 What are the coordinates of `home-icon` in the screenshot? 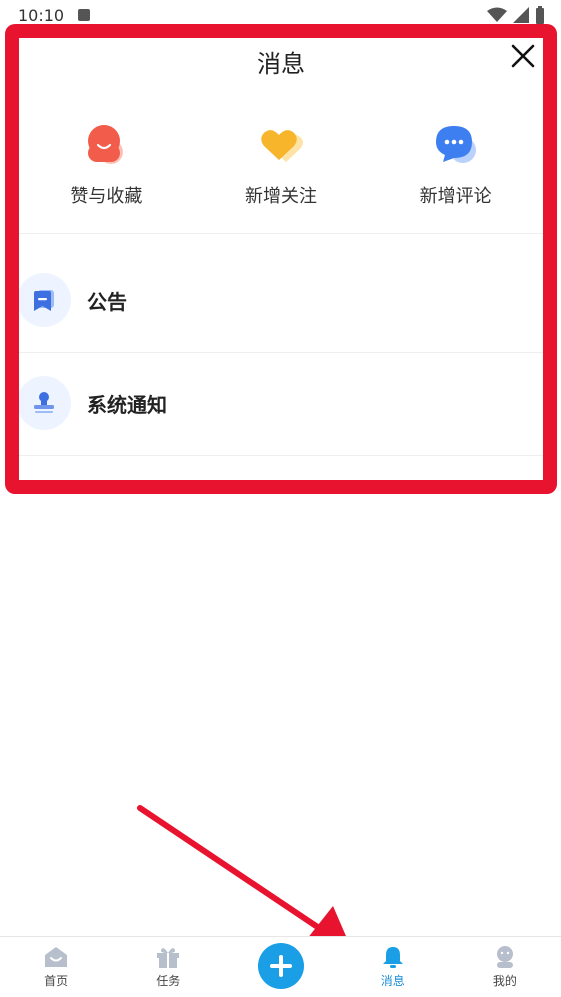 It's located at (56, 957).